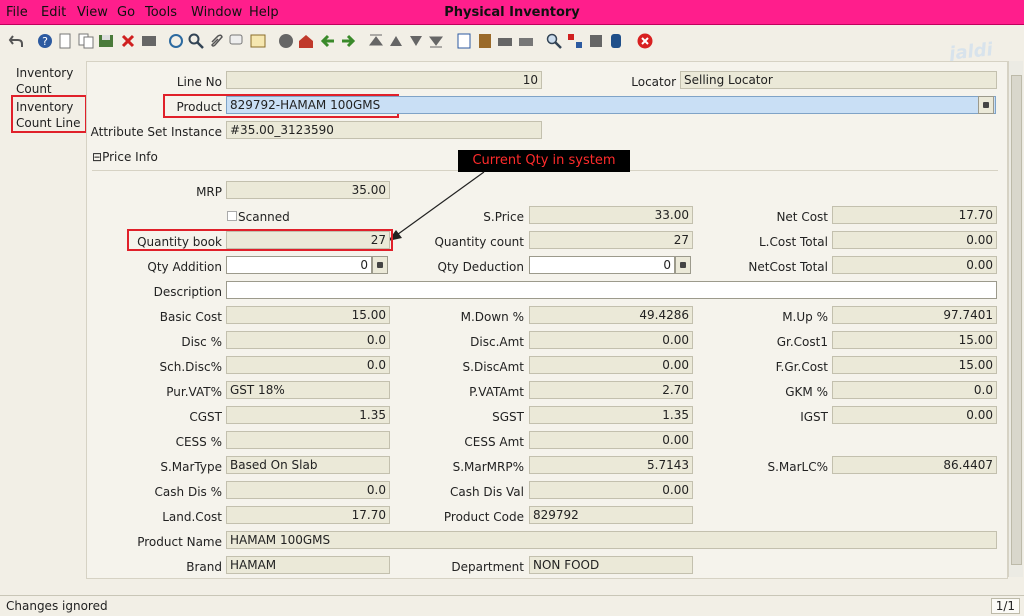  I want to click on next-record-icon, so click(416, 41).